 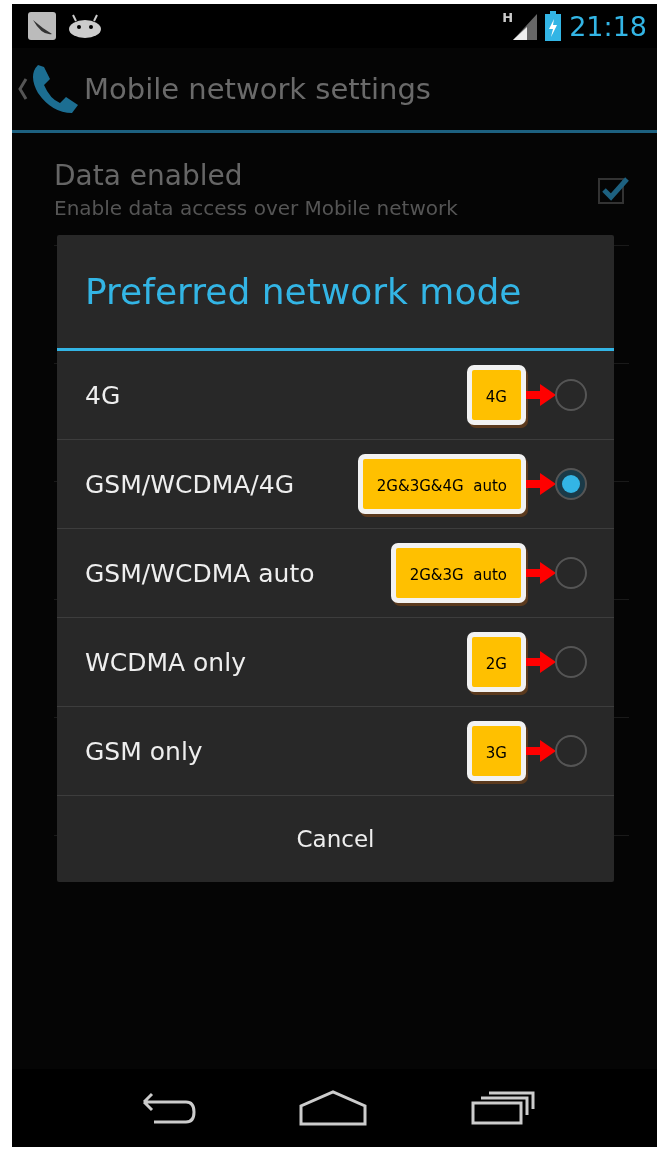 What do you see at coordinates (335, 662) in the screenshot?
I see `option-row: WCDMA only 2G` at bounding box center [335, 662].